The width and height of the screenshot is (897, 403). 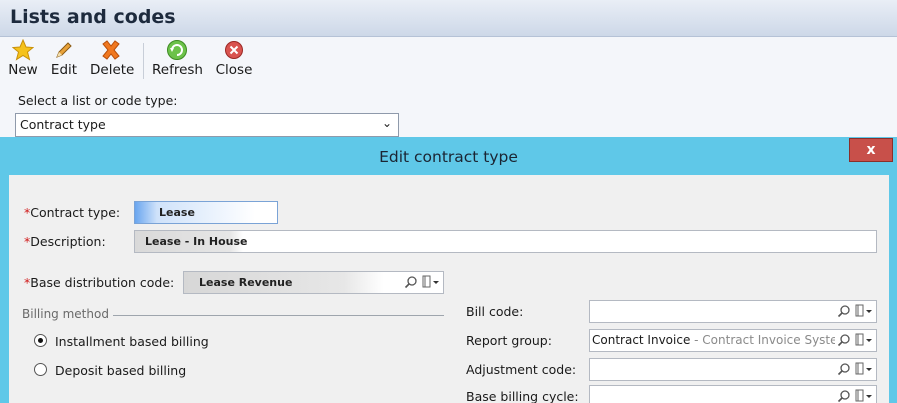 What do you see at coordinates (278, 315) in the screenshot?
I see `billing-method-divider` at bounding box center [278, 315].